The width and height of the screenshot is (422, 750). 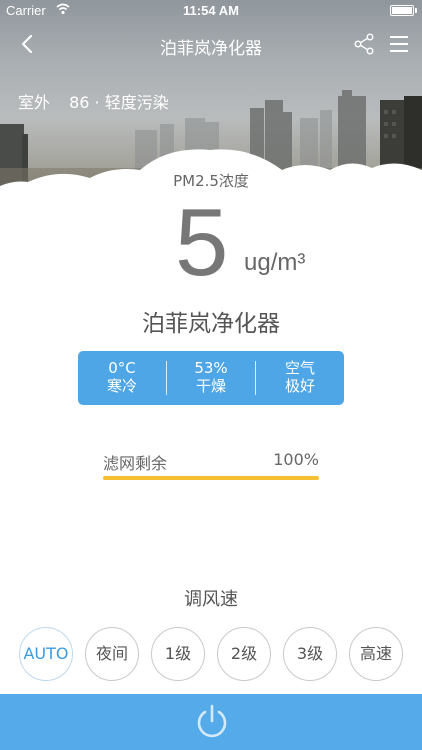 What do you see at coordinates (202, 242) in the screenshot?
I see `pm25-value: 5` at bounding box center [202, 242].